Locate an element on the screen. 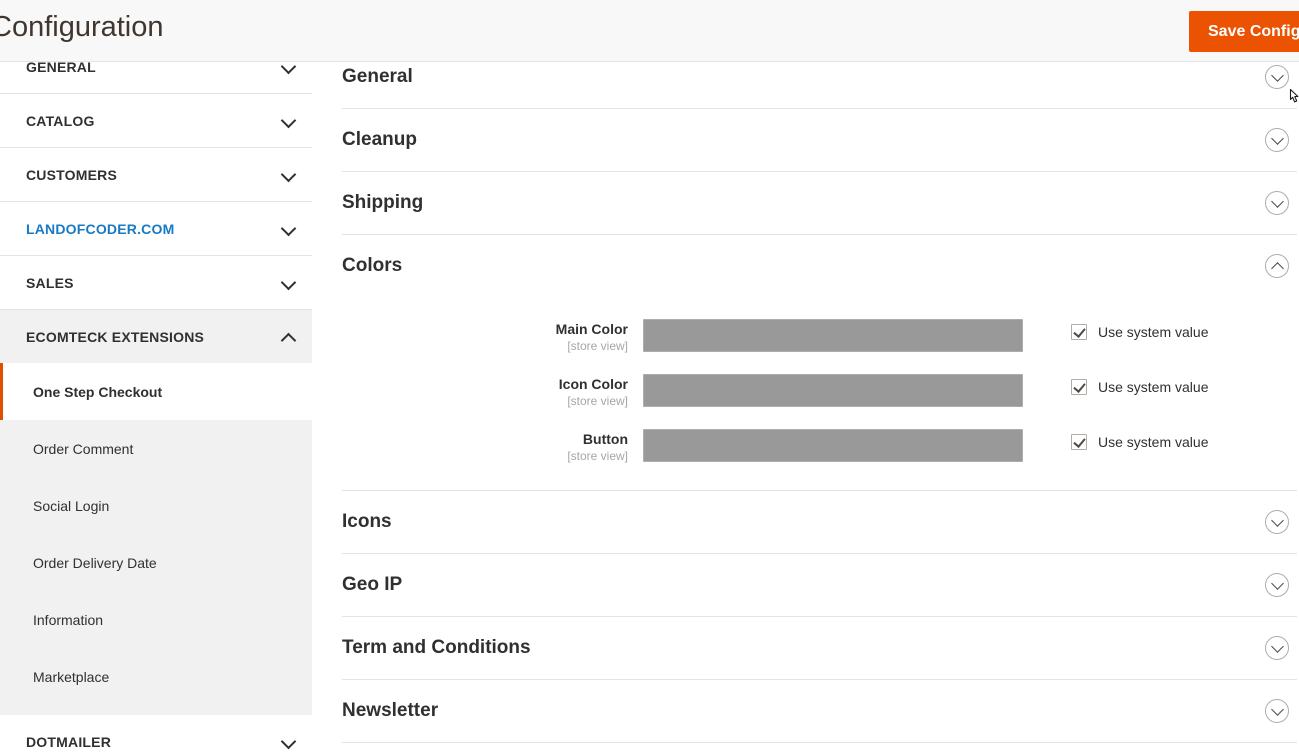 This screenshot has height=756, width=1299. field-label: Button is located at coordinates (605, 439).